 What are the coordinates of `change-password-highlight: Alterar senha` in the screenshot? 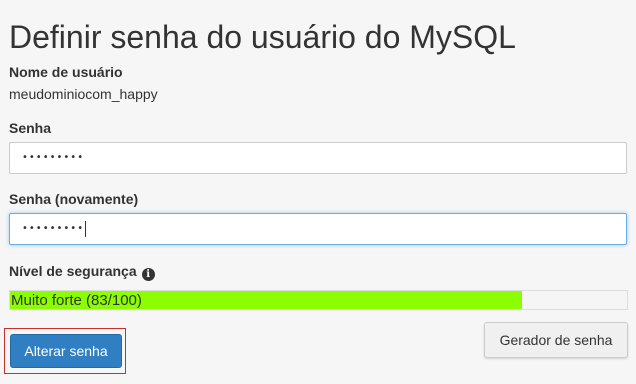 It's located at (65, 351).